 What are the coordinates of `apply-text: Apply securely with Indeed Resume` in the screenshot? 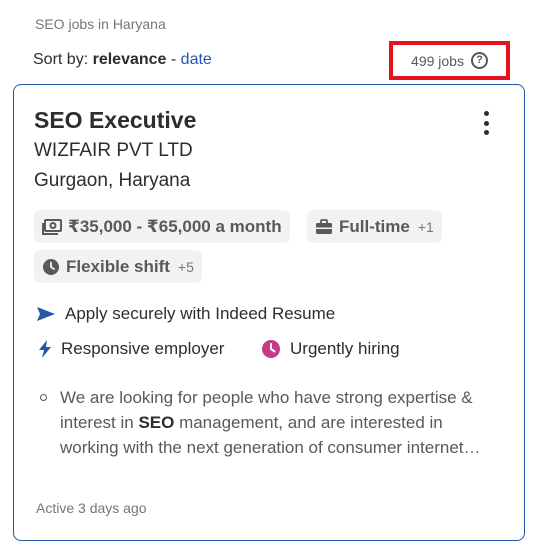 It's located at (200, 313).